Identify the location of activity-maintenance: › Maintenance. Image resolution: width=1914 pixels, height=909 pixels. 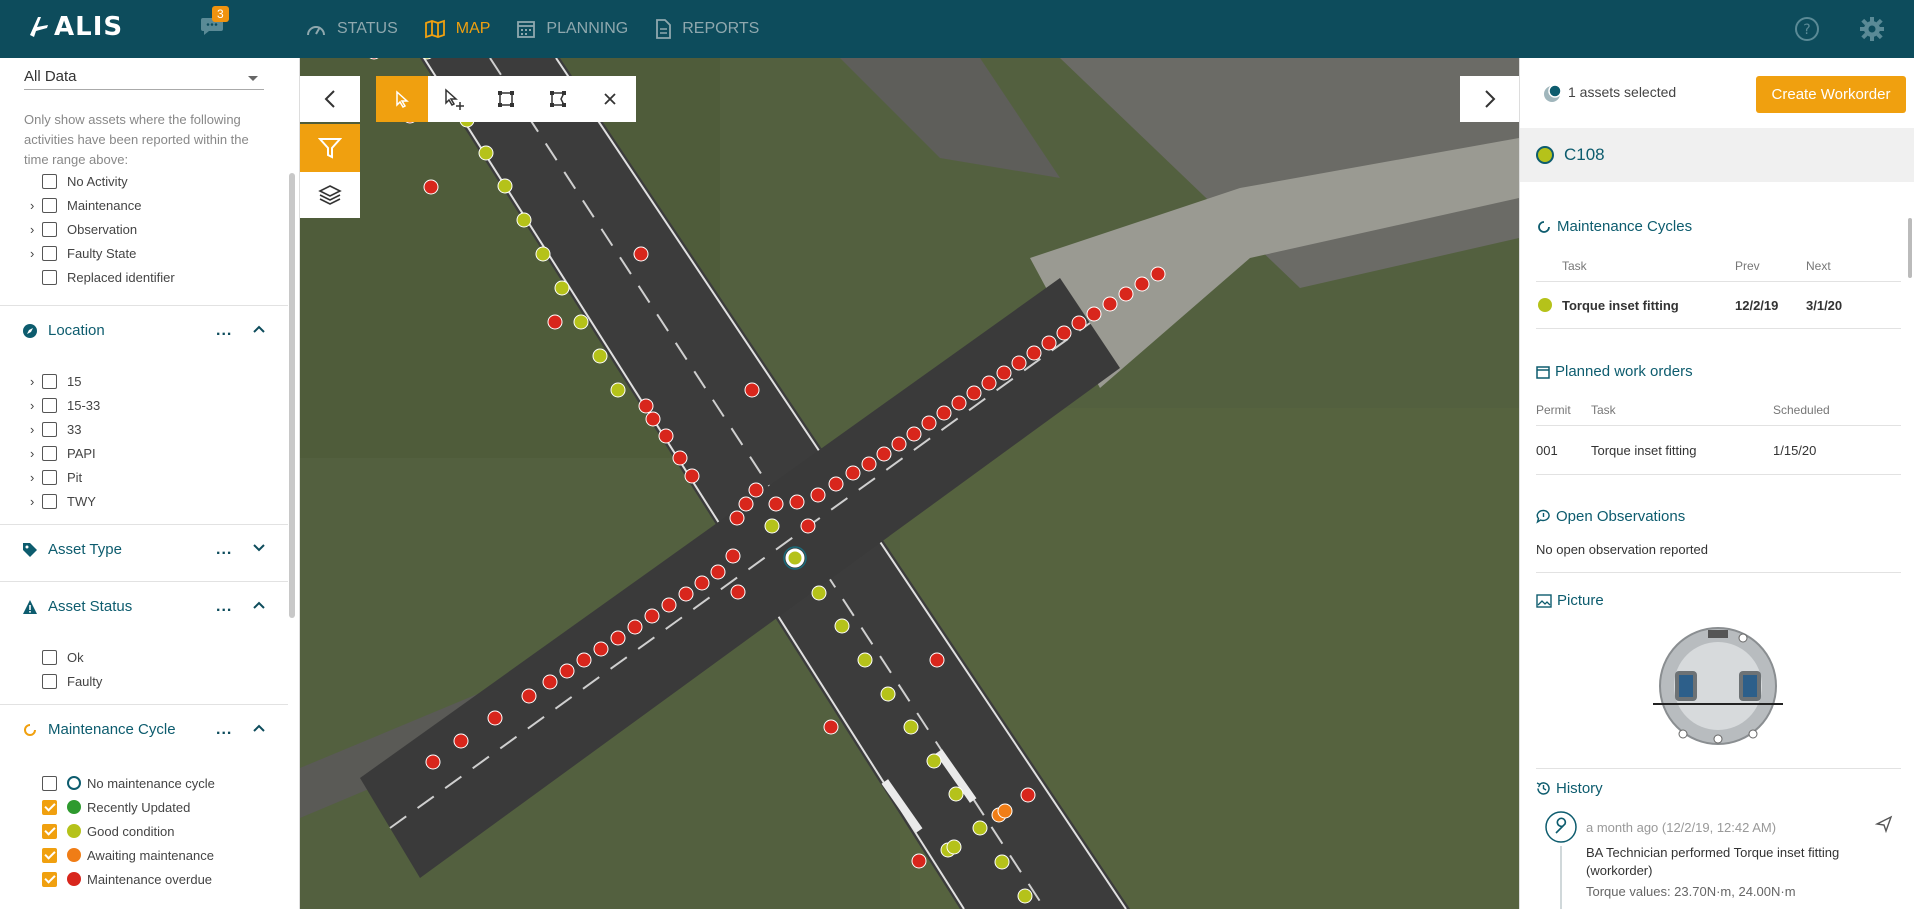
(85, 205).